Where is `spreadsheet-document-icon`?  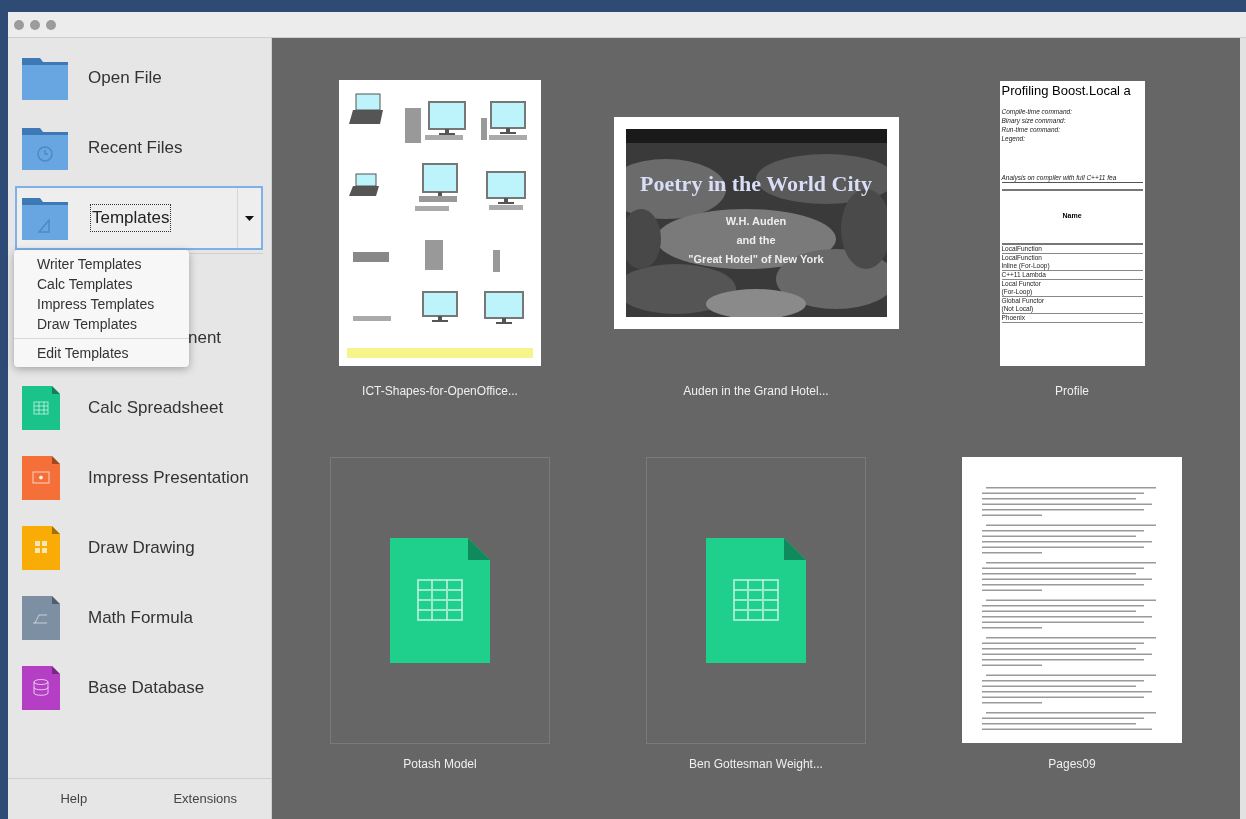
spreadsheet-document-icon is located at coordinates (41, 408).